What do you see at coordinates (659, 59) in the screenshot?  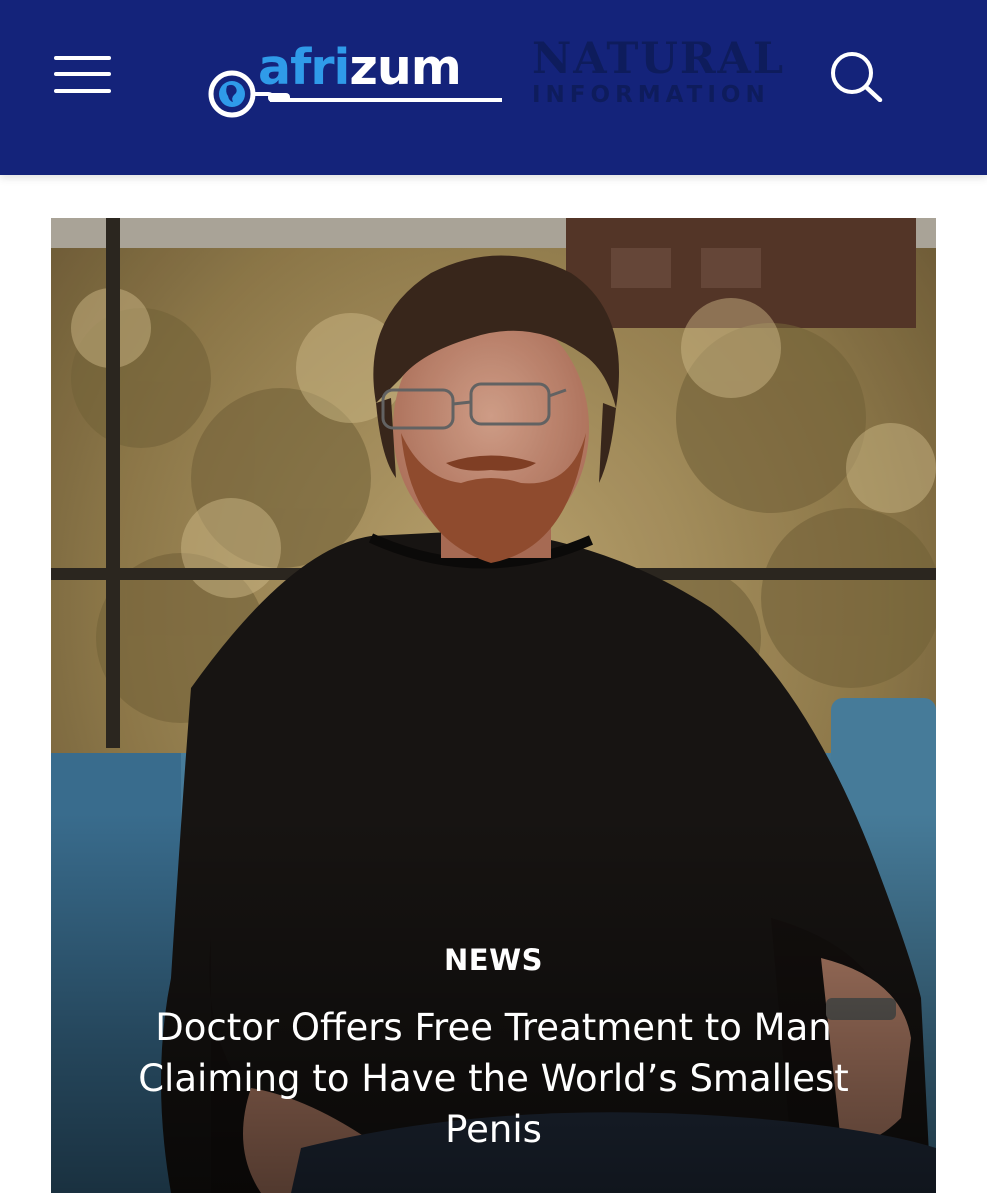 I see `tagline-line-1: NATURAL` at bounding box center [659, 59].